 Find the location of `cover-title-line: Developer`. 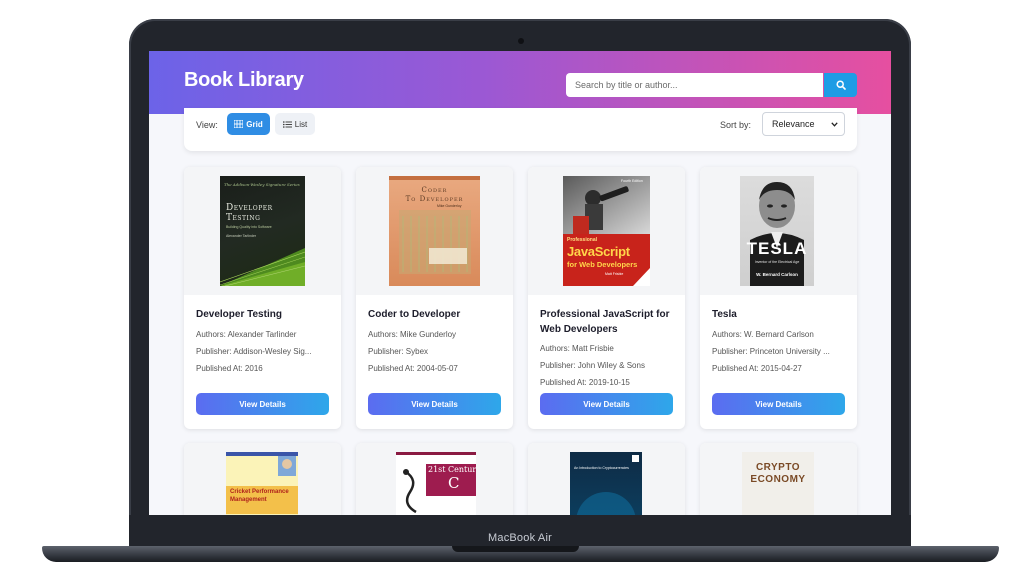

cover-title-line: Developer is located at coordinates (249, 208).